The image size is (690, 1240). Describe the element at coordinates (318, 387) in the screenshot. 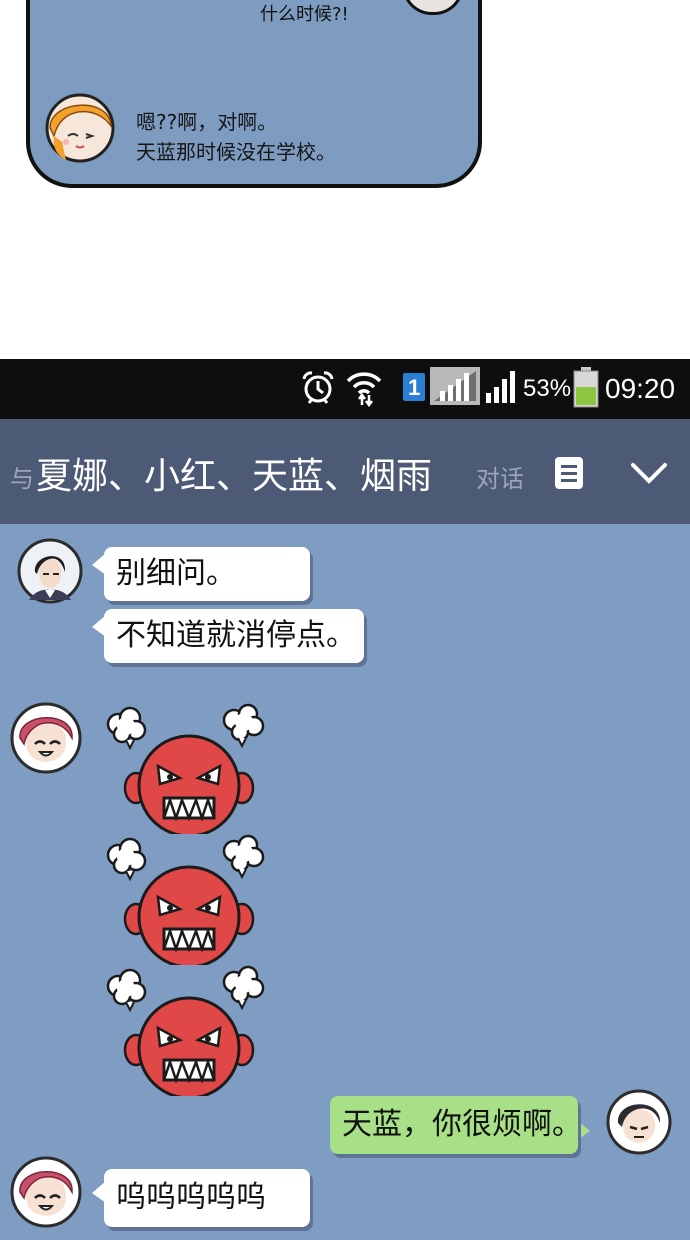

I see `alarm-icon` at that location.